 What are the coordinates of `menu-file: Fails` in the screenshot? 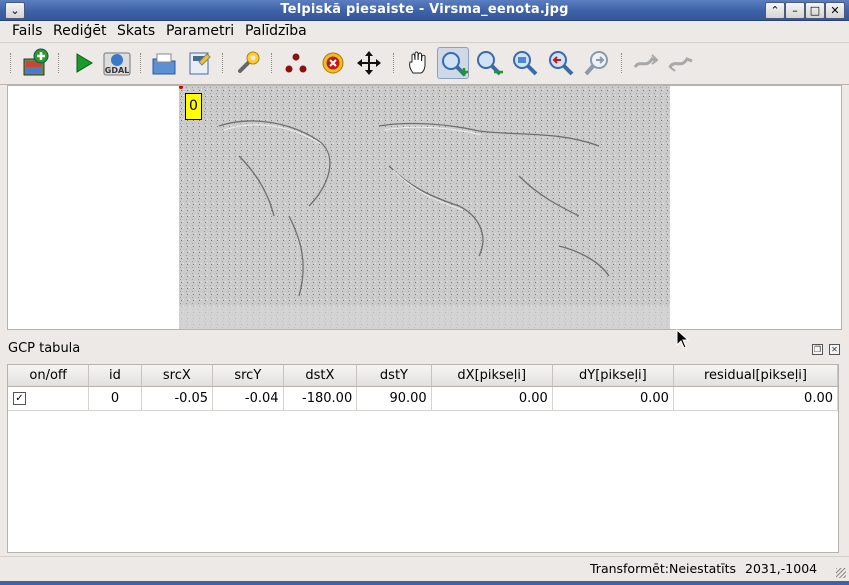 It's located at (27, 31).